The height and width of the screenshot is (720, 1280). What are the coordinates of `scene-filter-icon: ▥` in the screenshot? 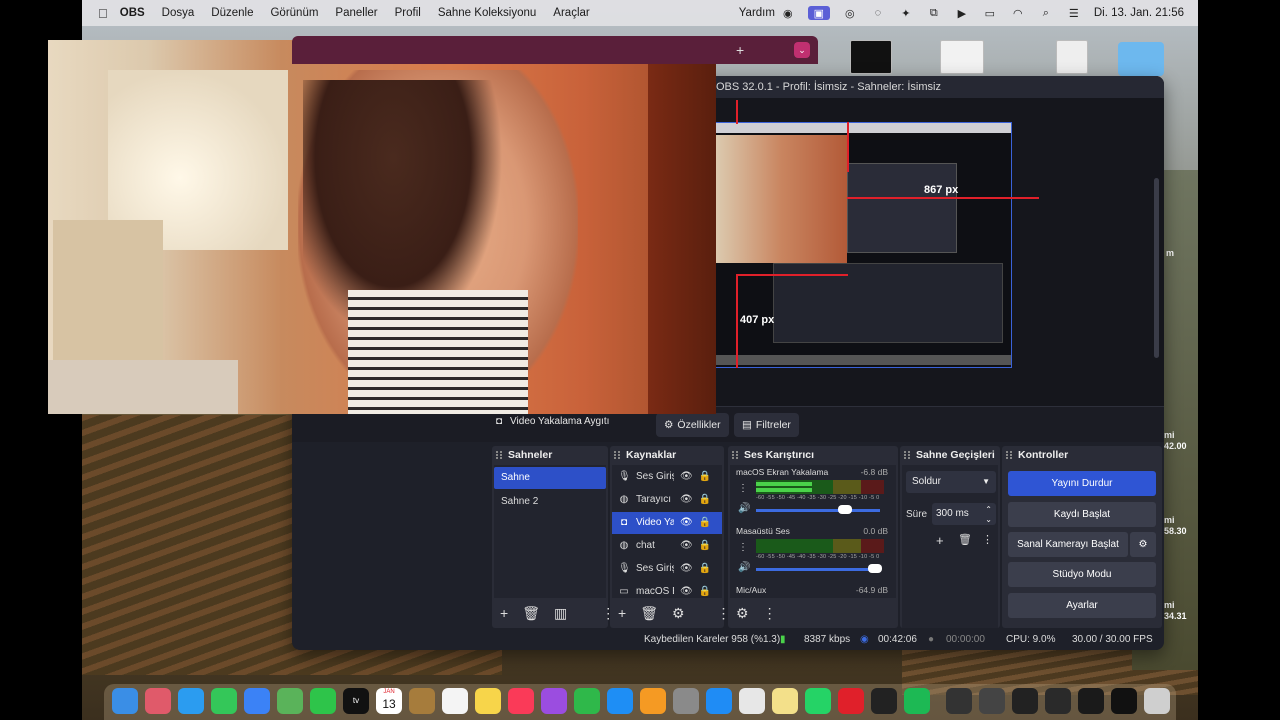 It's located at (560, 613).